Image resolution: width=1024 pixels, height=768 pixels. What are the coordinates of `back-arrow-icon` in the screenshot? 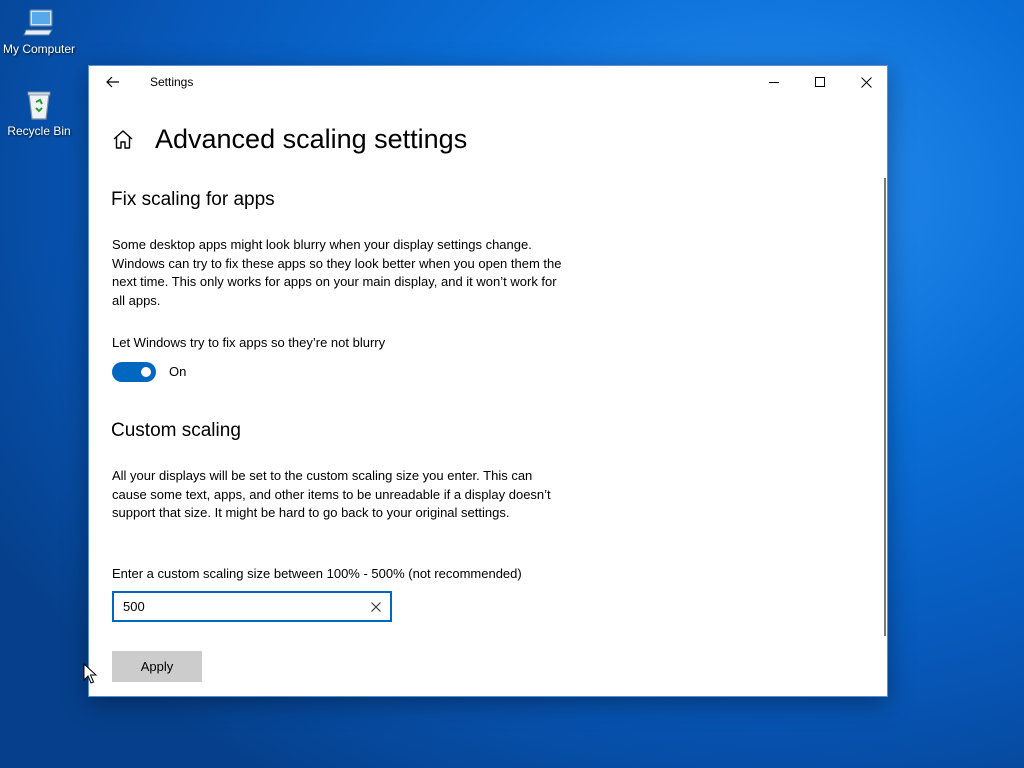 It's located at (112, 82).